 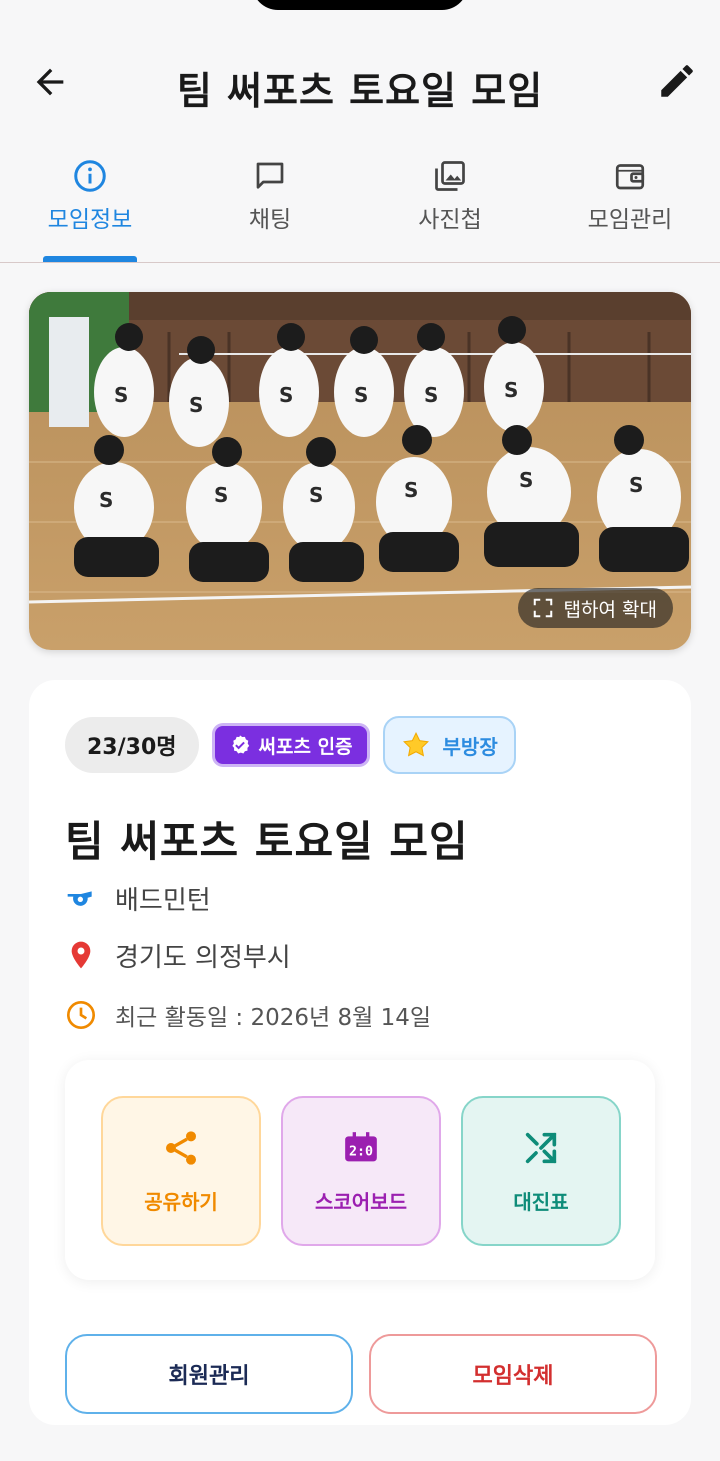 What do you see at coordinates (90, 259) in the screenshot?
I see `active-tab-indicator` at bounding box center [90, 259].